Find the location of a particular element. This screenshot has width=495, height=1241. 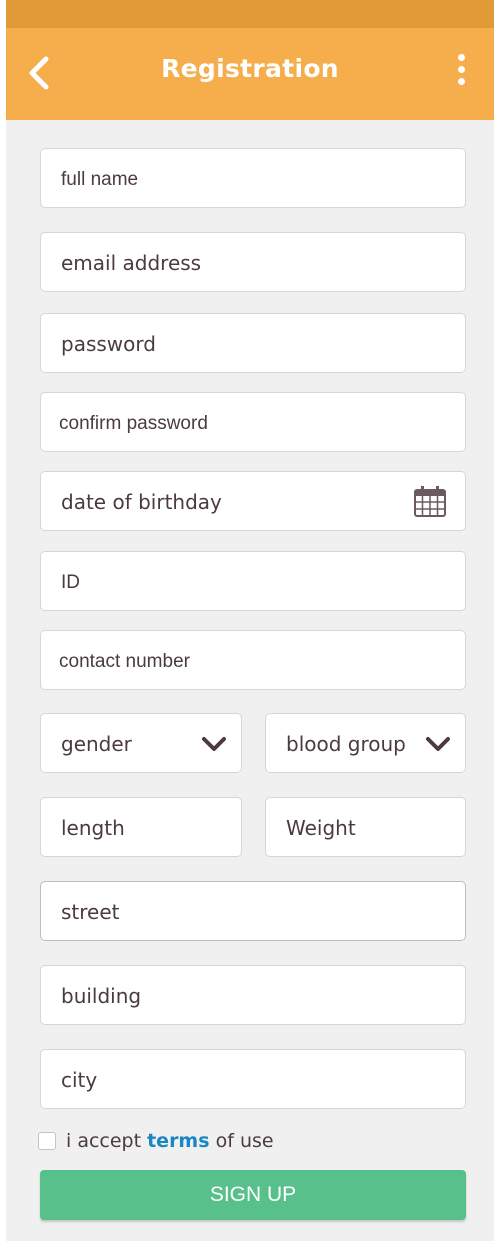

street-input: street is located at coordinates (253, 911).